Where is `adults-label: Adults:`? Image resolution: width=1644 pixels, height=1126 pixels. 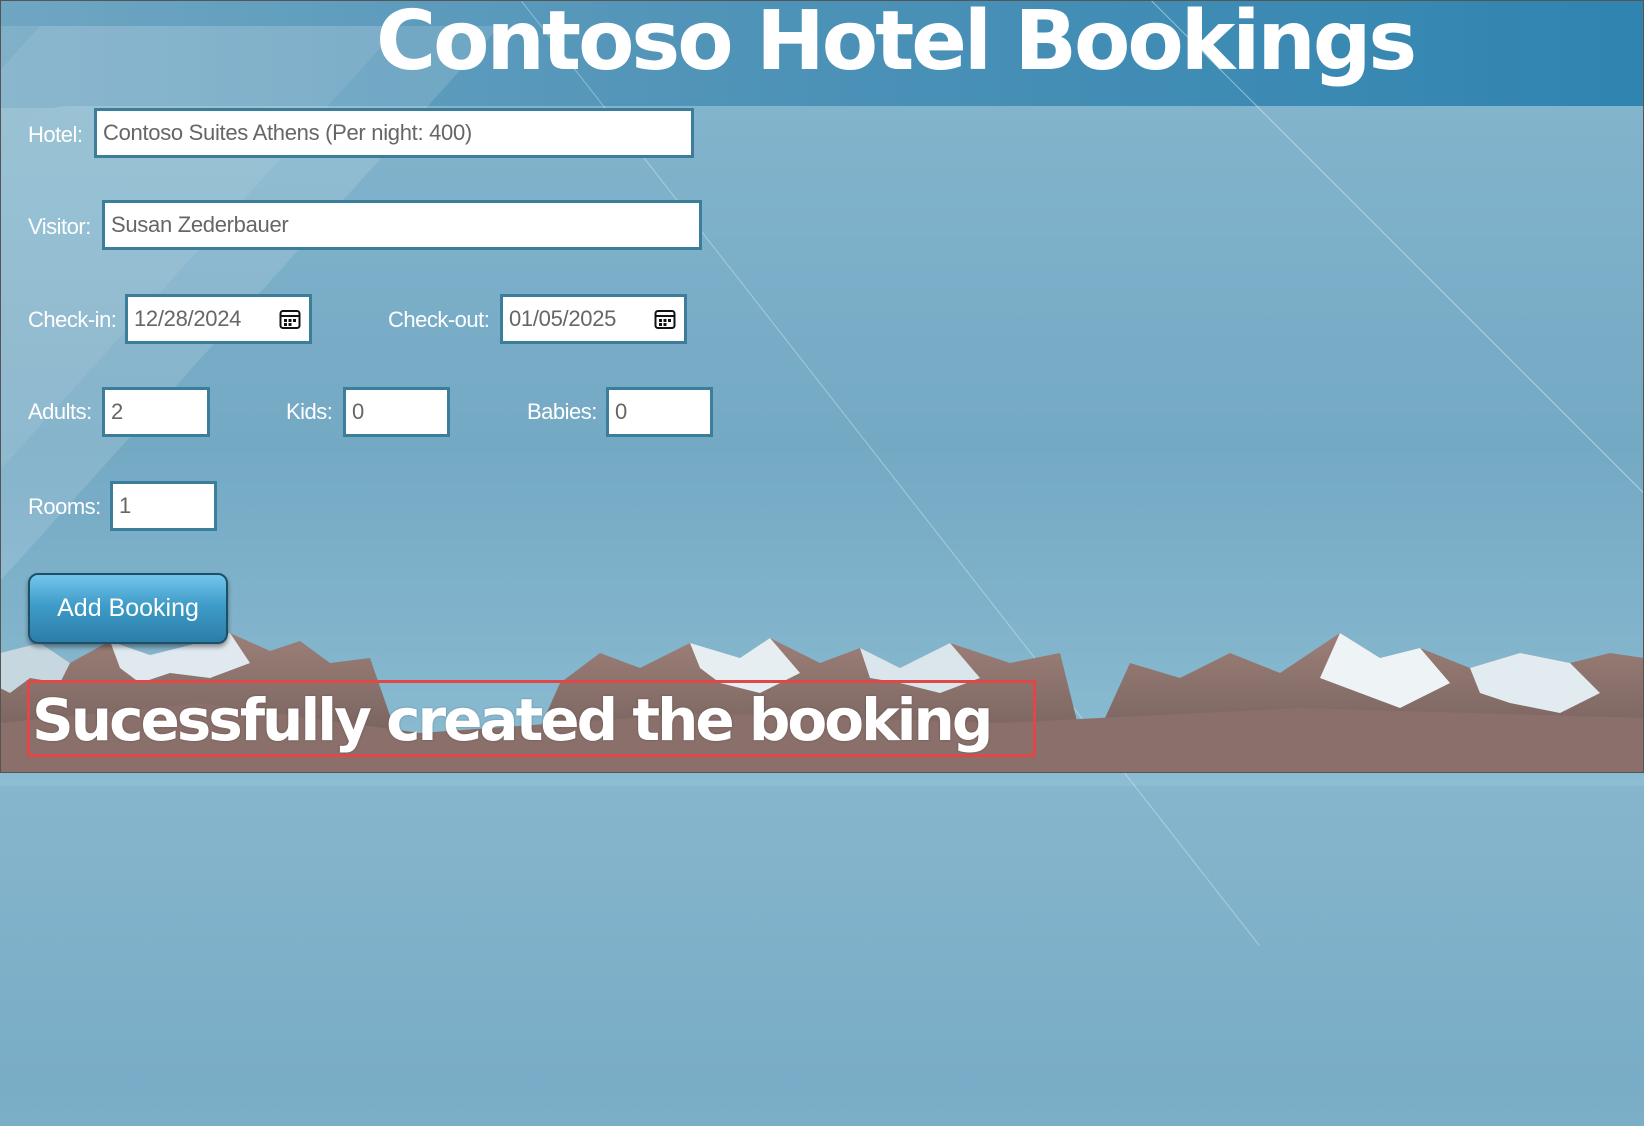 adults-label: Adults: is located at coordinates (60, 411).